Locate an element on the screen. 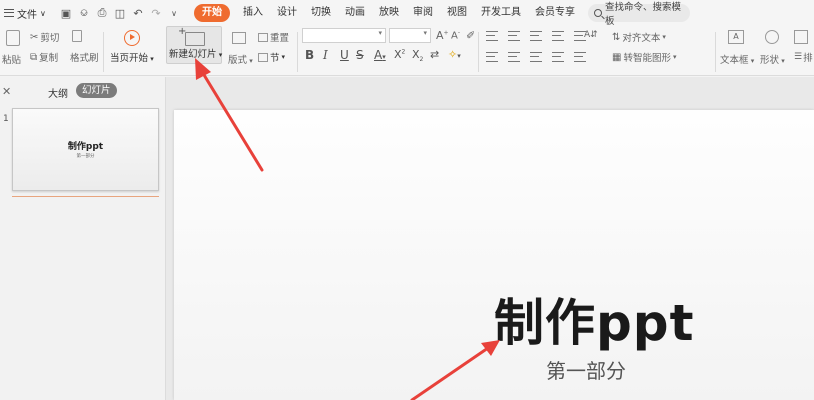  chevron-down-icon: ∨ is located at coordinates (43, 13).